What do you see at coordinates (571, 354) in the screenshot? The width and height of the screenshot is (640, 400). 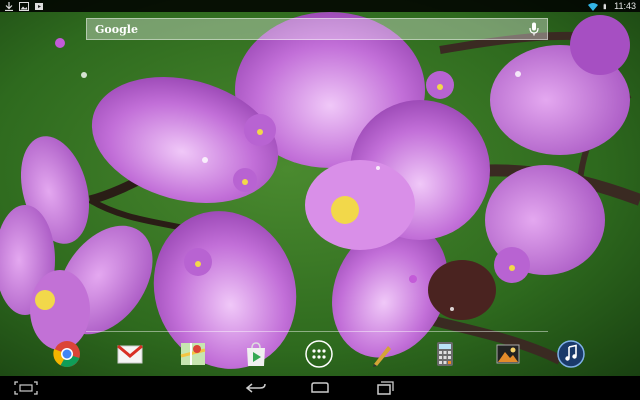 I see `music-icon` at bounding box center [571, 354].